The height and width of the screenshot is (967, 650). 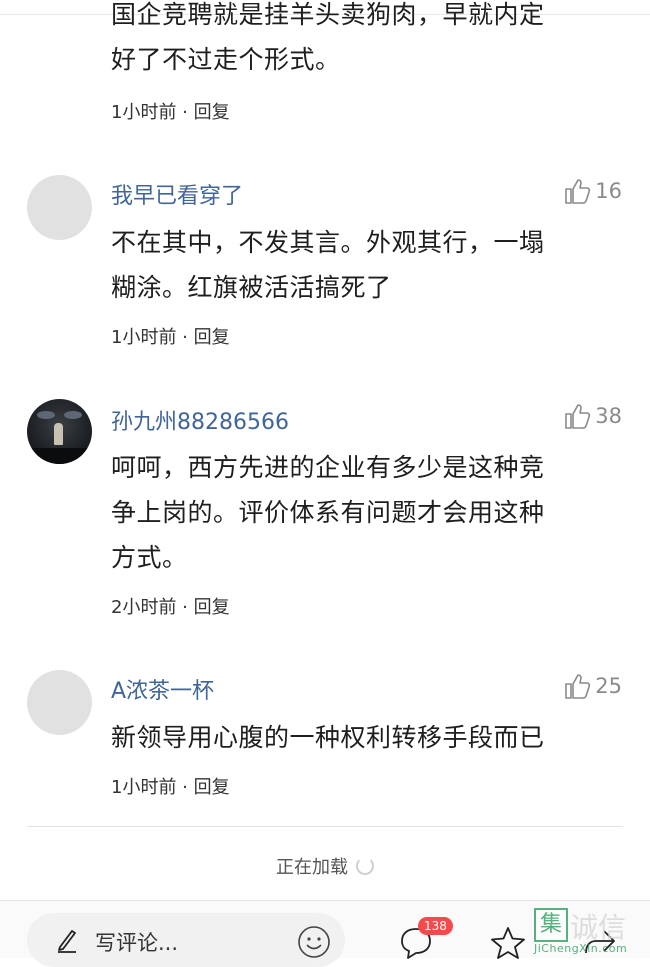 What do you see at coordinates (328, 14) in the screenshot?
I see `comment-text-line: 国企竞聘就是挂羊头卖狗肉，早就内定` at bounding box center [328, 14].